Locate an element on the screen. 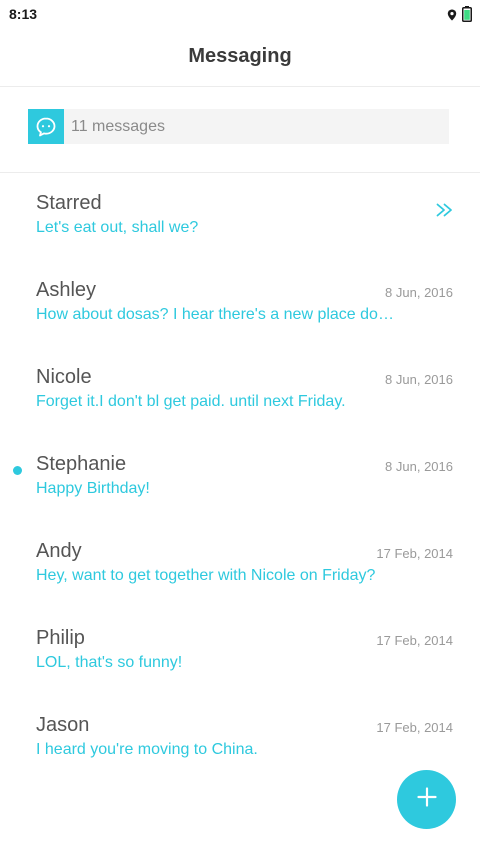 This screenshot has width=480, height=853. message-count-bar: 11 messages is located at coordinates (238, 126).